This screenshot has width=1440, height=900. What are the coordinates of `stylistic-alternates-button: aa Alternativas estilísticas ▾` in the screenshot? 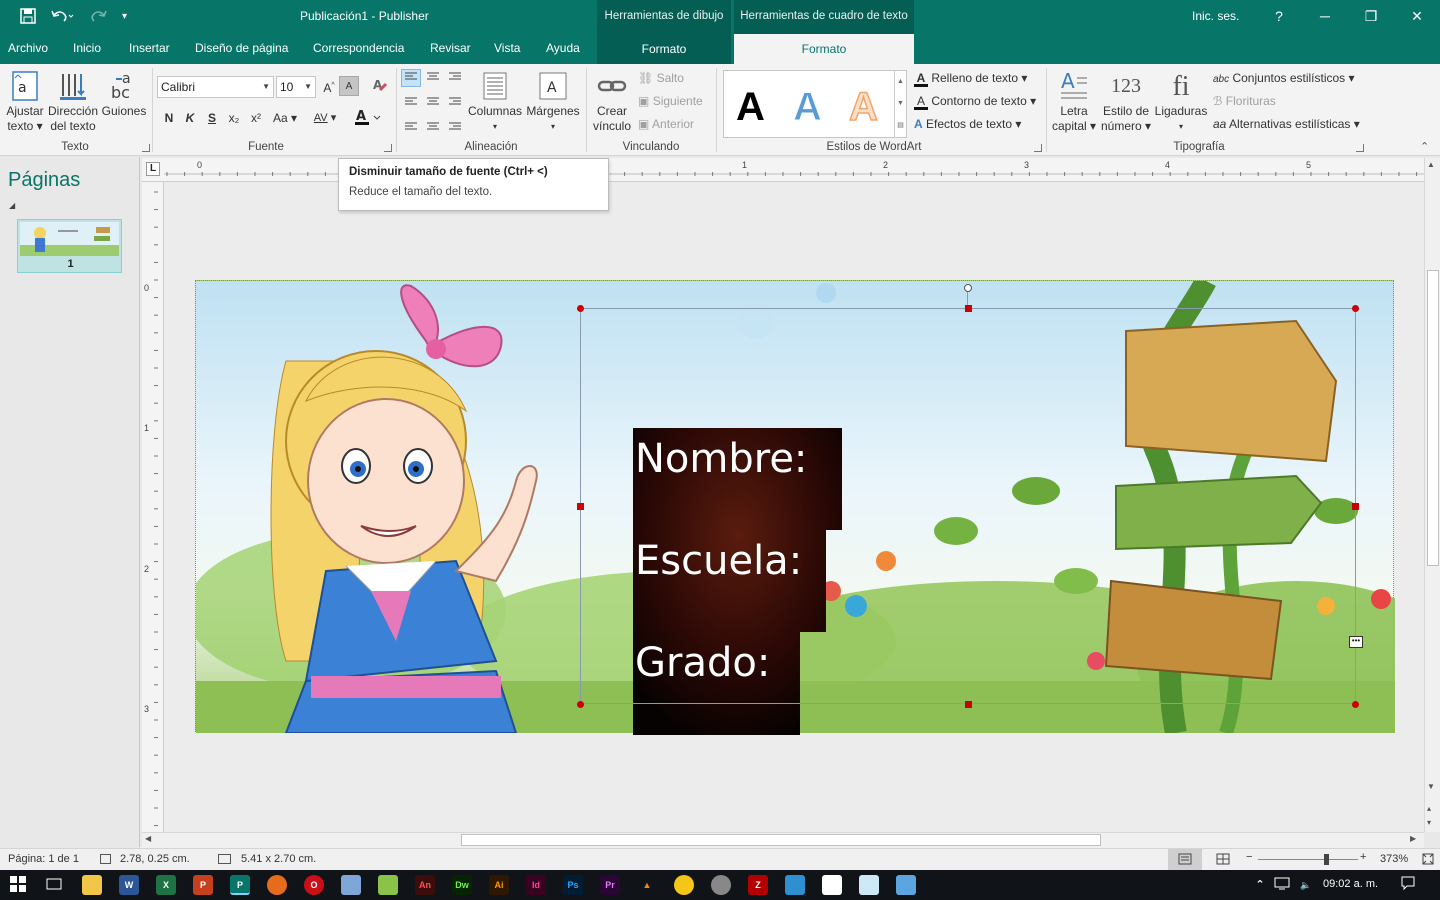 It's located at (1286, 124).